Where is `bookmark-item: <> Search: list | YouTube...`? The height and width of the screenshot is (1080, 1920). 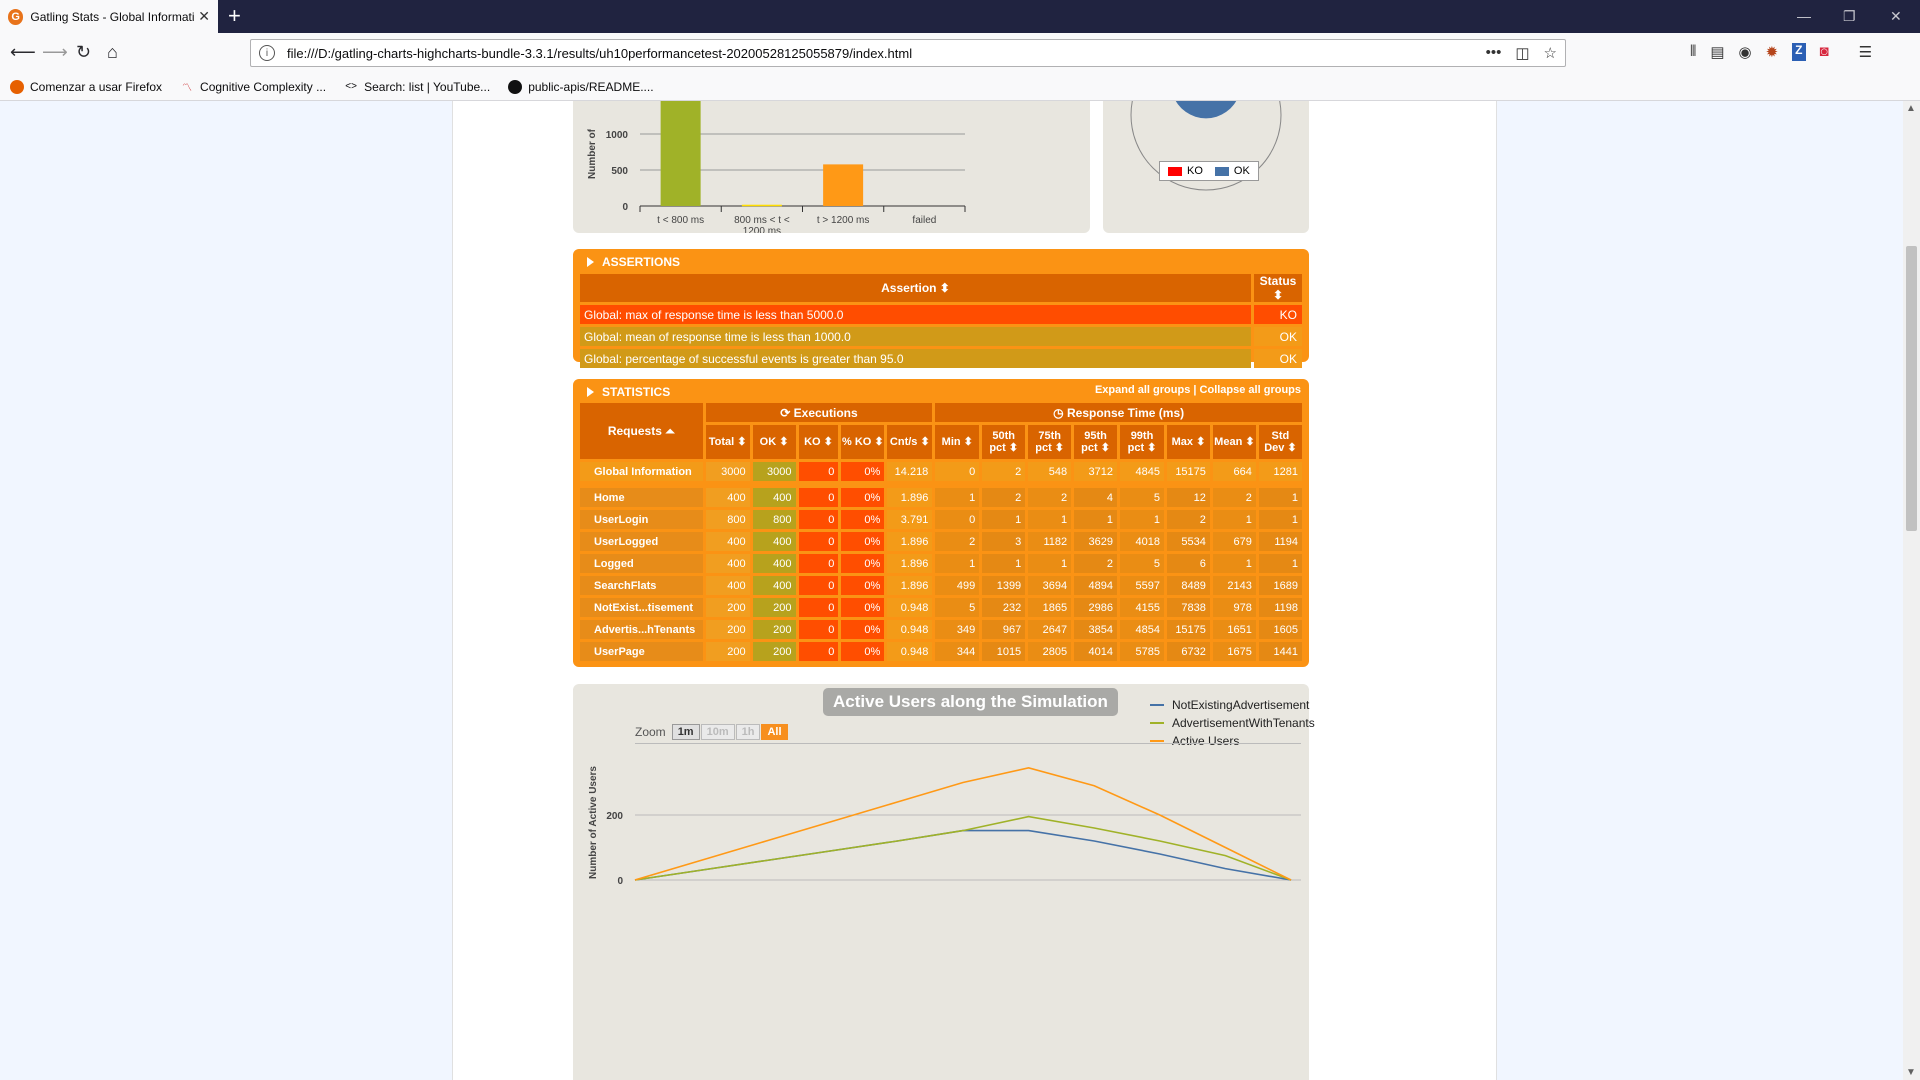 bookmark-item: <> Search: list | YouTube... is located at coordinates (417, 87).